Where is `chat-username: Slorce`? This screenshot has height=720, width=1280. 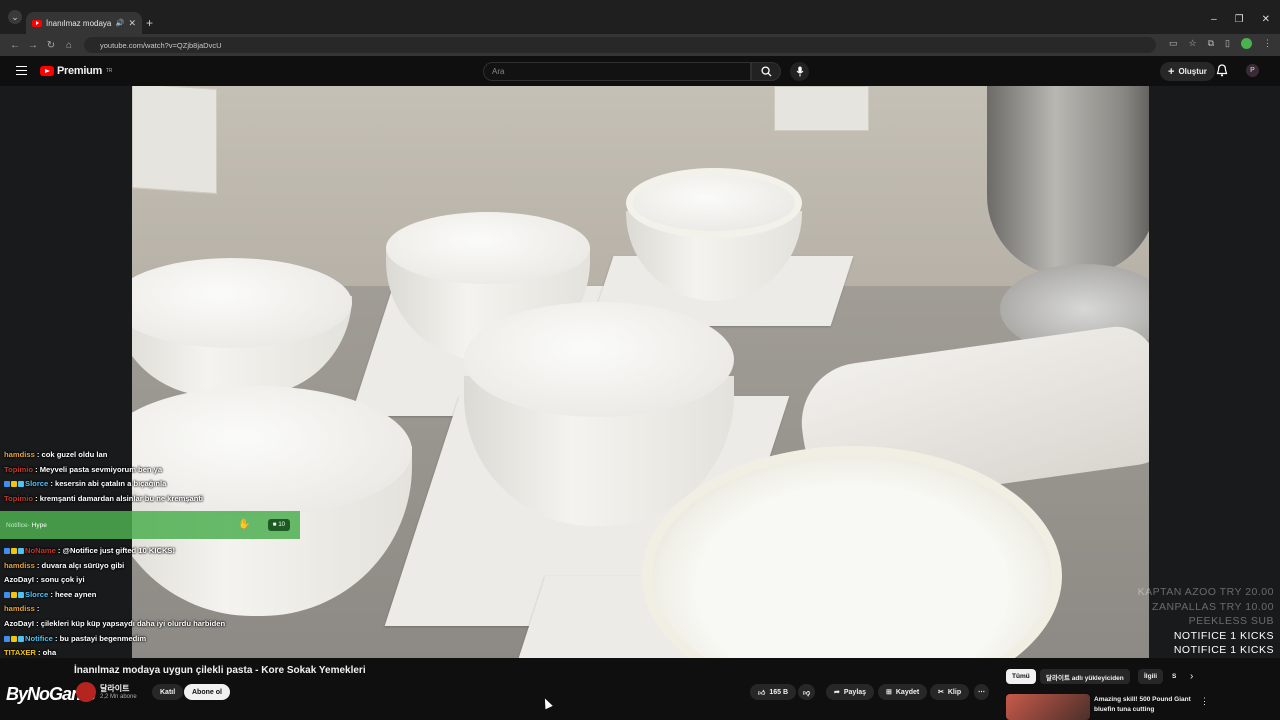
chat-username: Slorce is located at coordinates (37, 484).